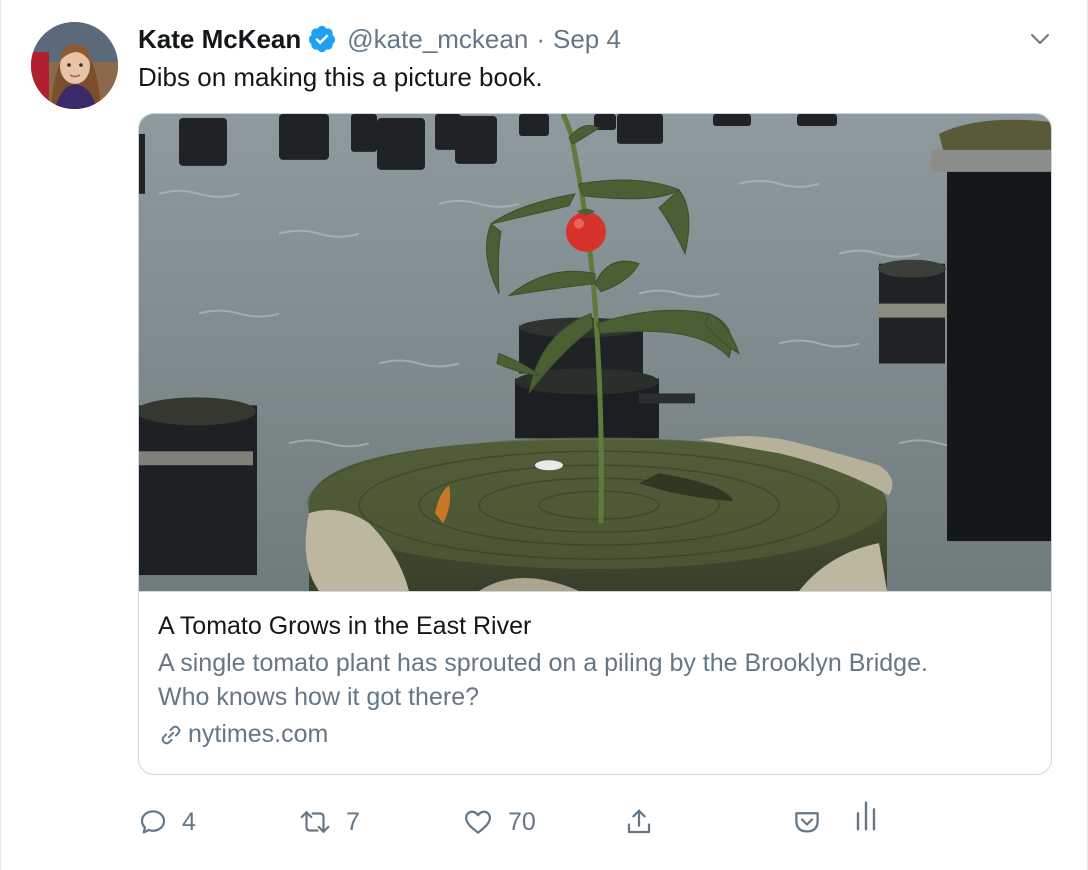 This screenshot has height=870, width=1088. What do you see at coordinates (340, 77) in the screenshot?
I see `tweet-text: Dibs on making this a picture book.` at bounding box center [340, 77].